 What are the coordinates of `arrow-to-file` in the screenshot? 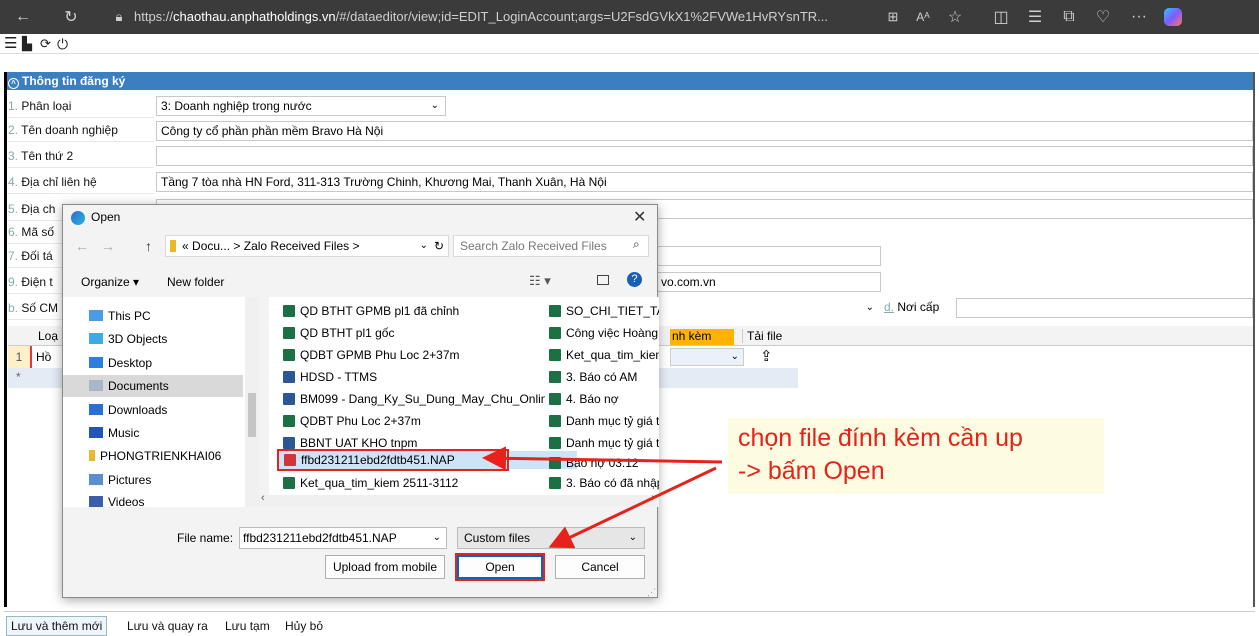 It's located at (602, 458).